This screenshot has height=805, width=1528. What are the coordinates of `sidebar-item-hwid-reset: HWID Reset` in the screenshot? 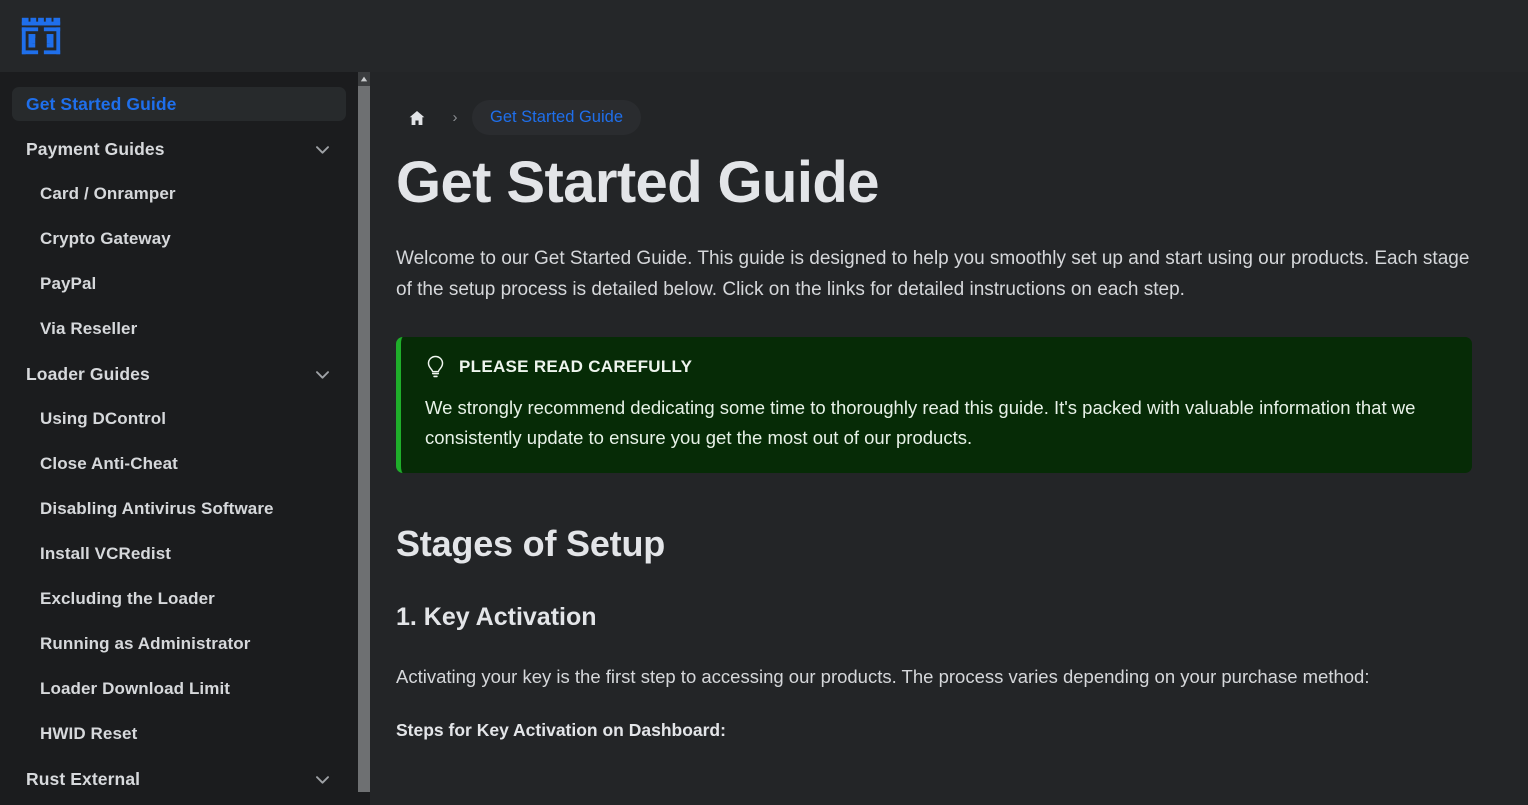 It's located at (179, 734).